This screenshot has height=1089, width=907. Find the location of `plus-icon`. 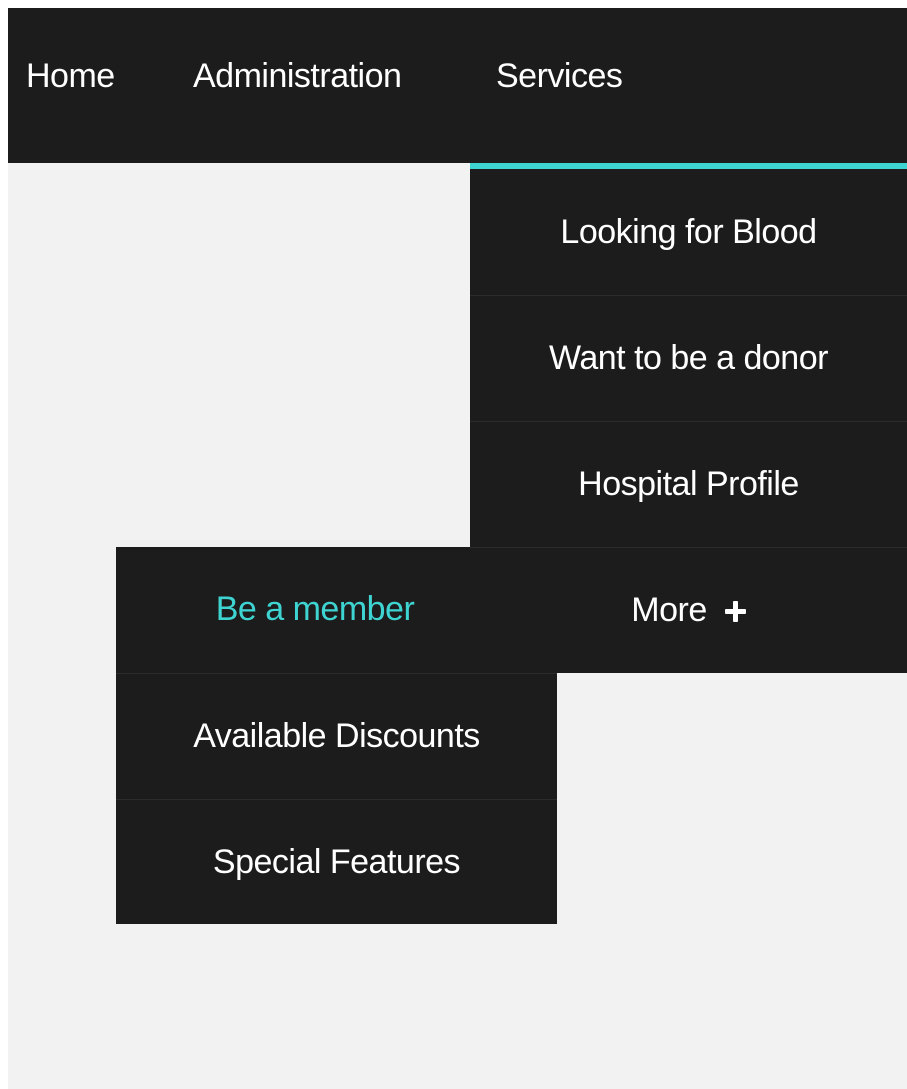

plus-icon is located at coordinates (735, 611).